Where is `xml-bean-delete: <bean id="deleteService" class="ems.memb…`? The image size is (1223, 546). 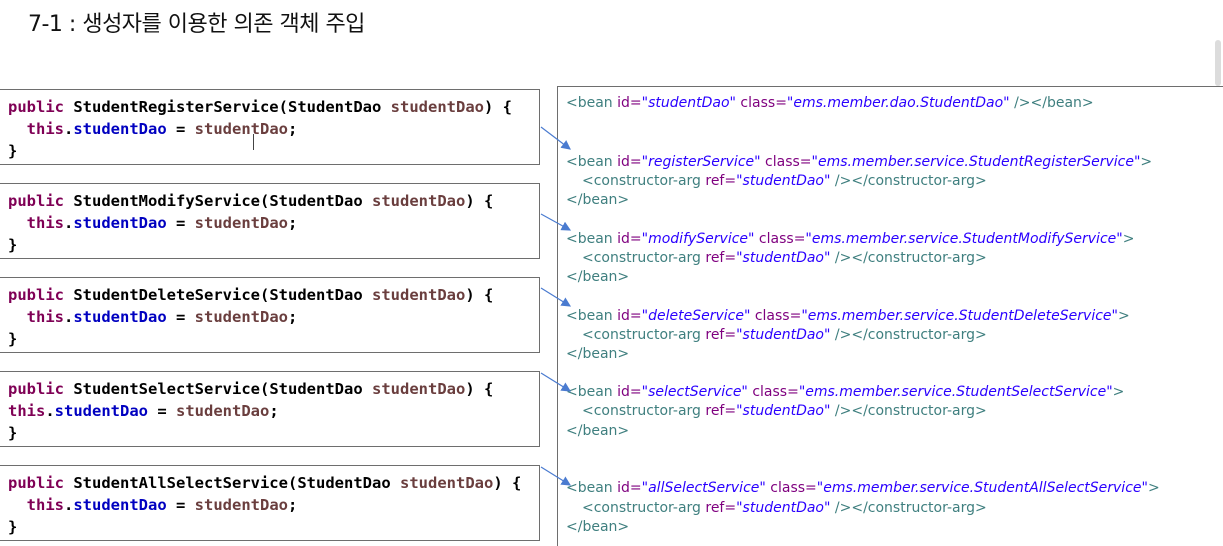
xml-bean-delete: <bean id="deleteService" class="ems.memb… is located at coordinates (848, 316).